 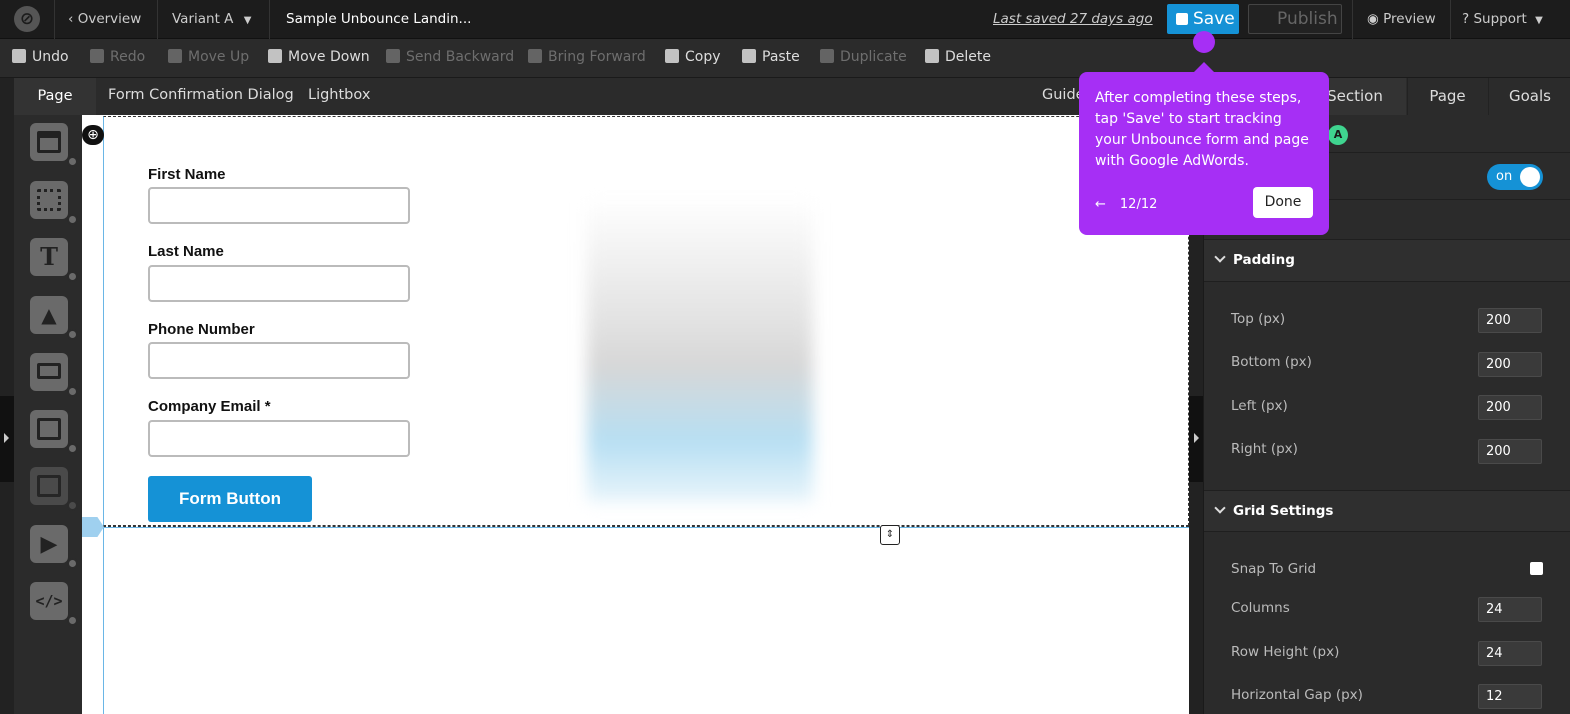 I want to click on preview-button: ◉ Preview, so click(x=1401, y=19).